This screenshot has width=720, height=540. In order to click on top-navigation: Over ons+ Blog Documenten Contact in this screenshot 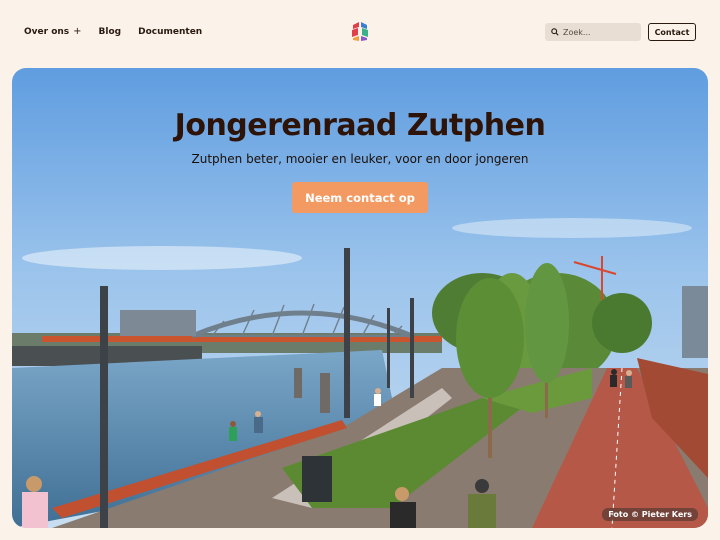, I will do `click(360, 32)`.